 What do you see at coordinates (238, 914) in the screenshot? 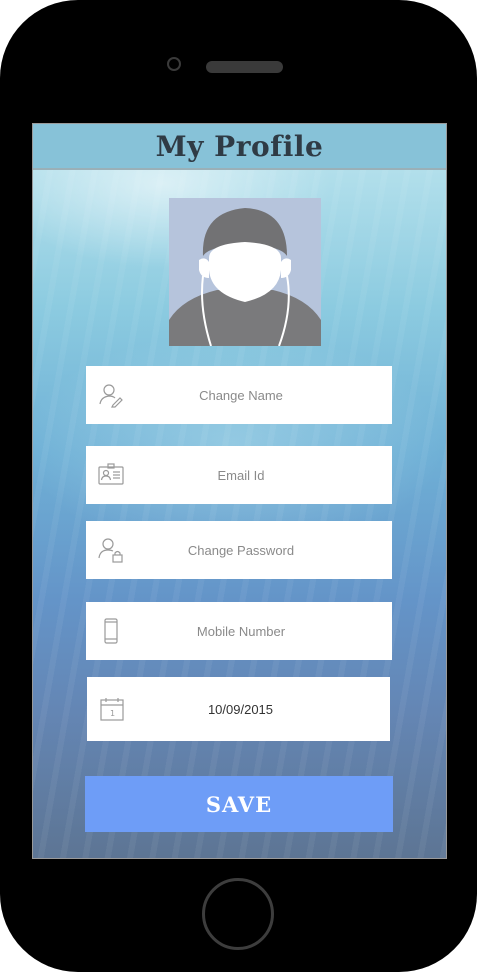
I see `home-button` at bounding box center [238, 914].